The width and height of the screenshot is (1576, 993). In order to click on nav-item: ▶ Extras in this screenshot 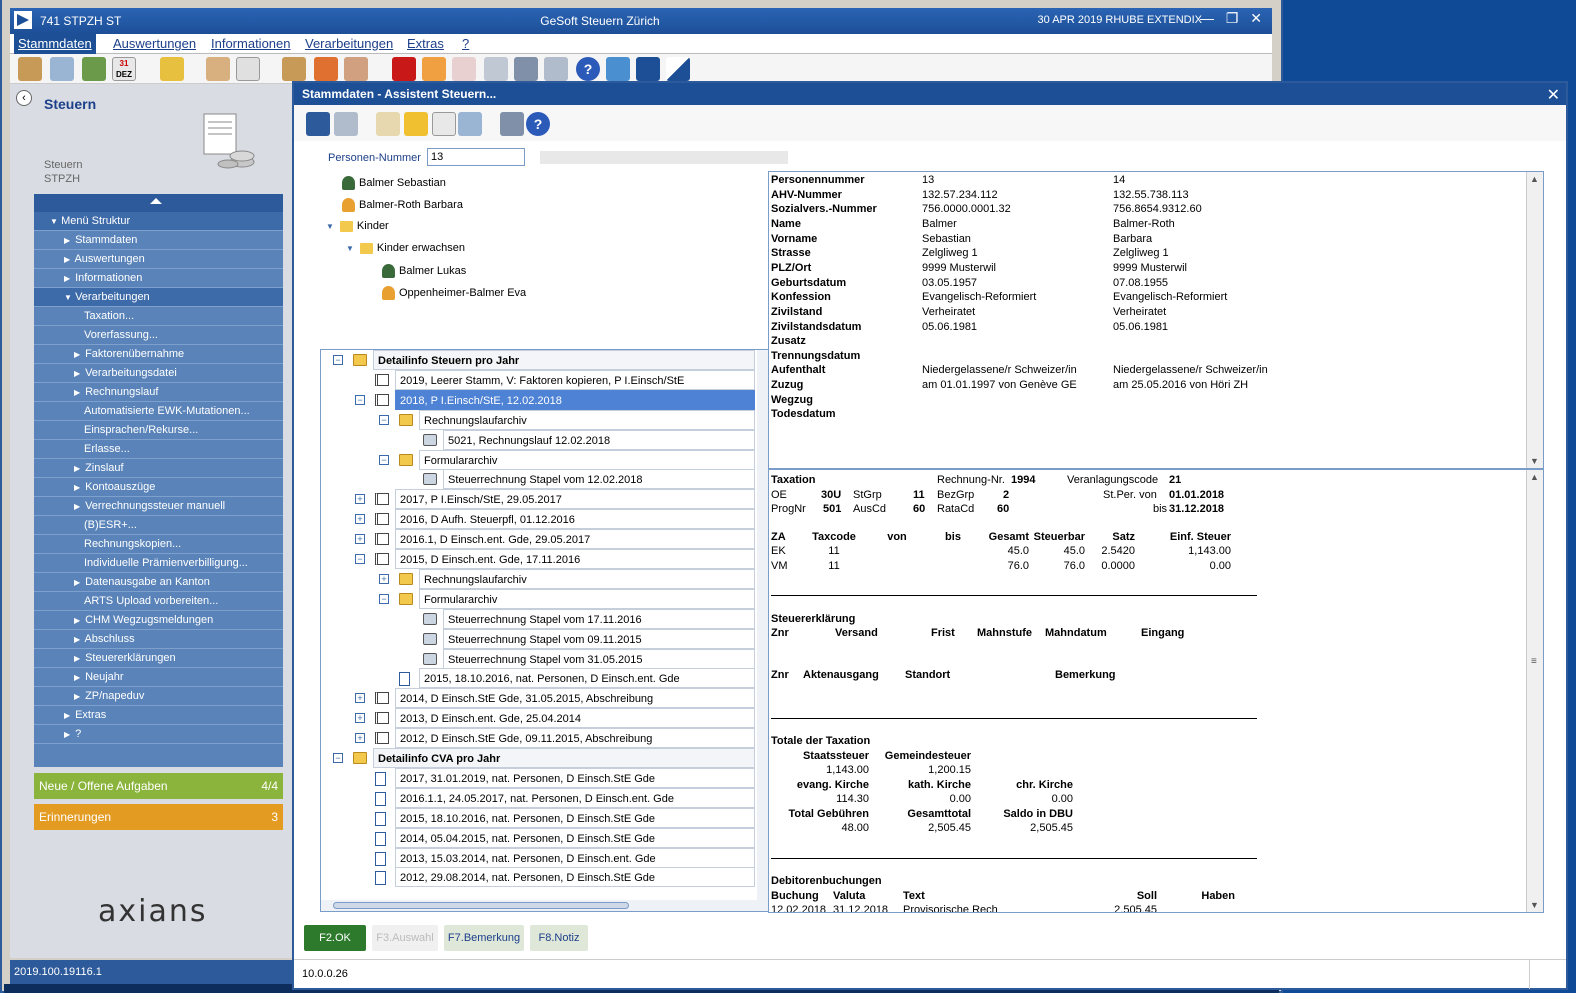, I will do `click(158, 715)`.